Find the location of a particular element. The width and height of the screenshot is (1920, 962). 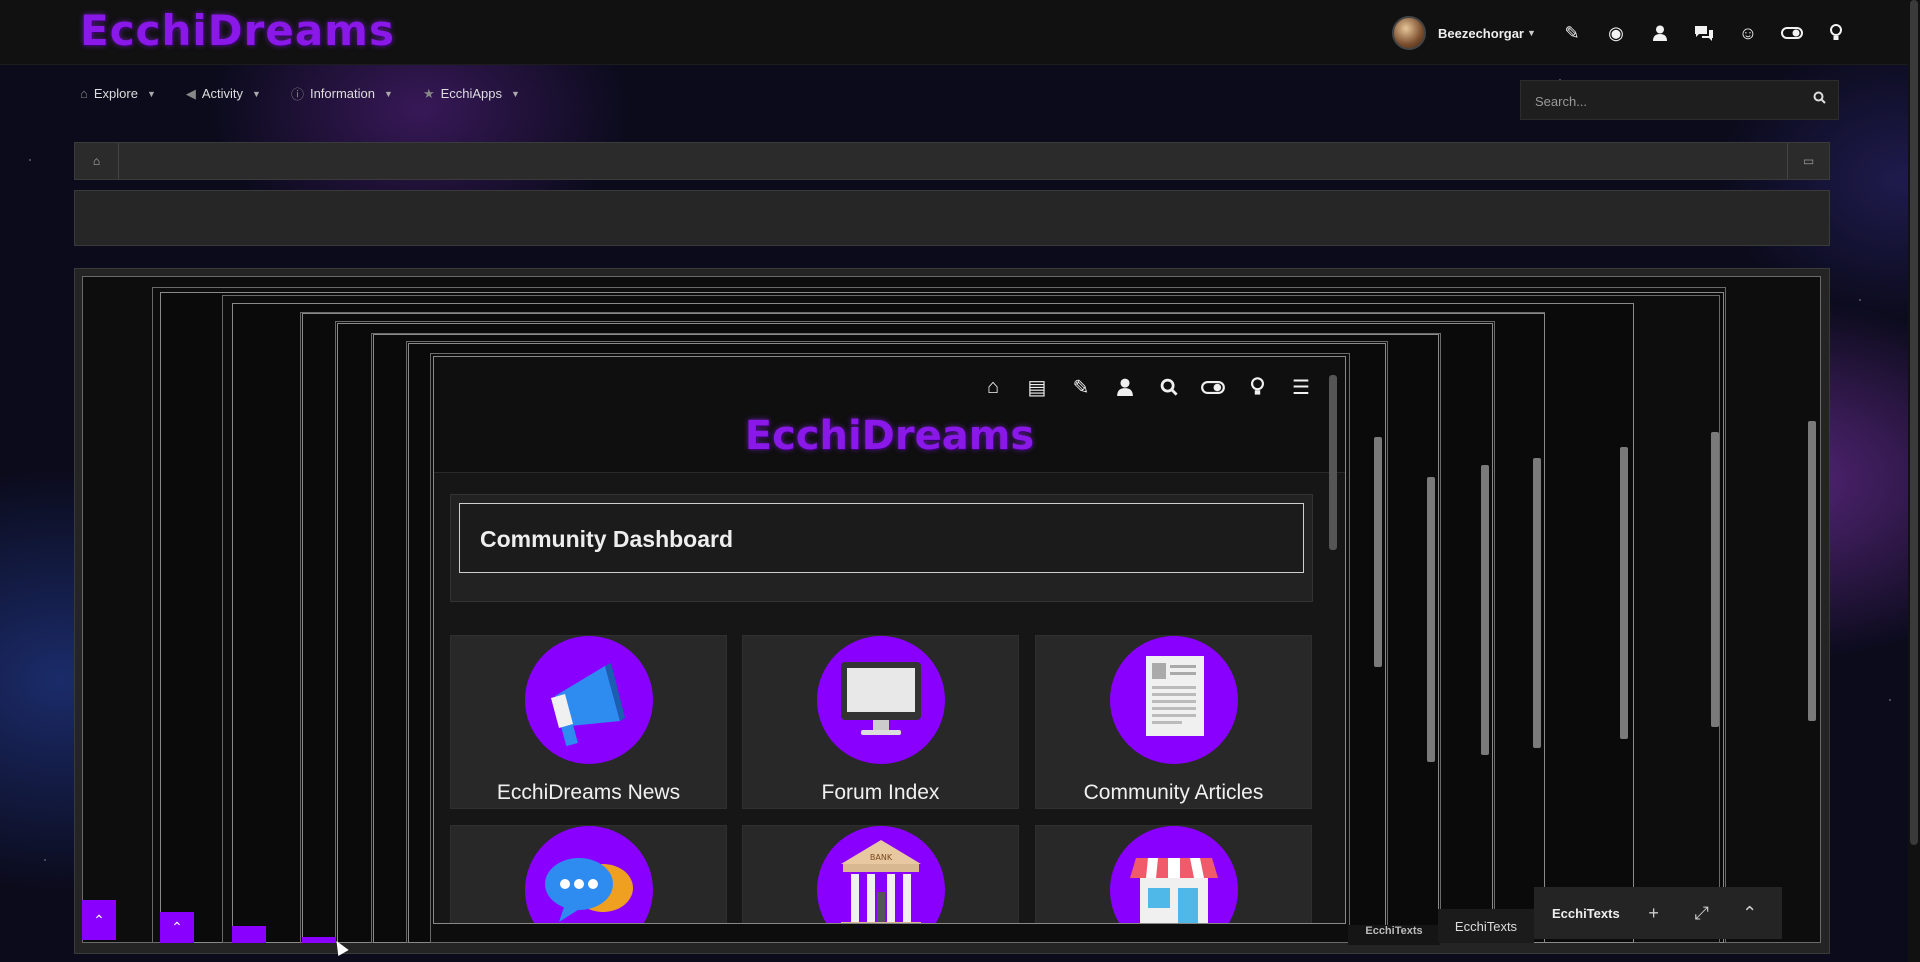

embedded-icon-bar: ⌂ ▤ ✎ ☰ is located at coordinates (1147, 387).